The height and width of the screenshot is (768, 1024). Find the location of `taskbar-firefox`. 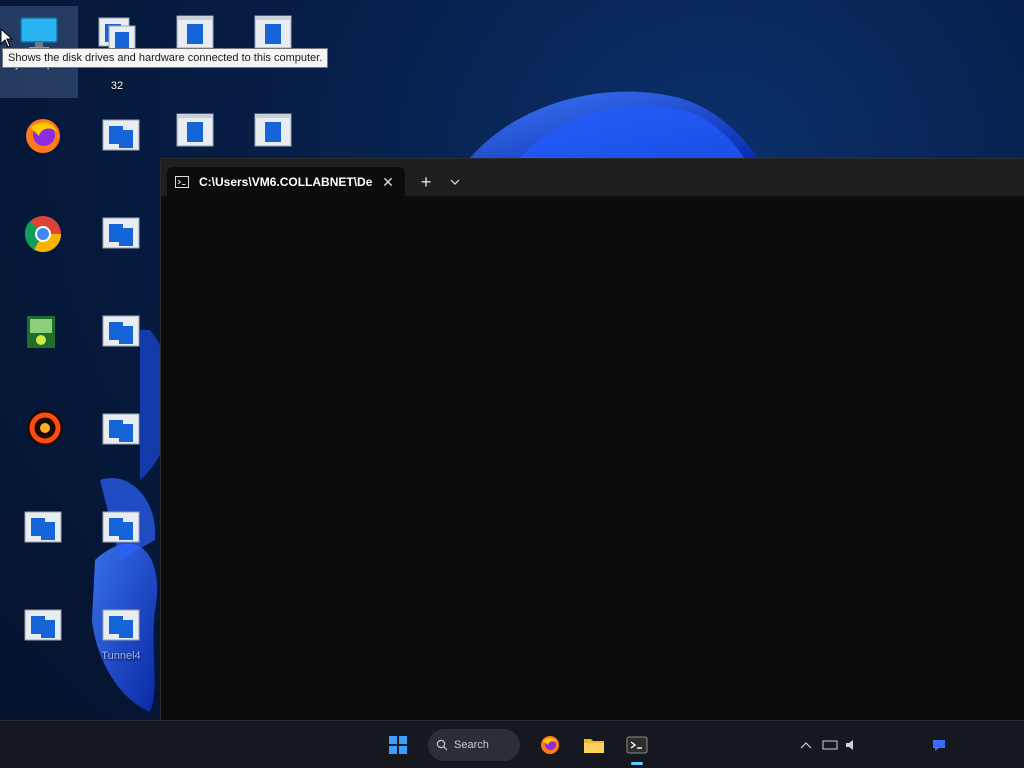

taskbar-firefox is located at coordinates (550, 745).